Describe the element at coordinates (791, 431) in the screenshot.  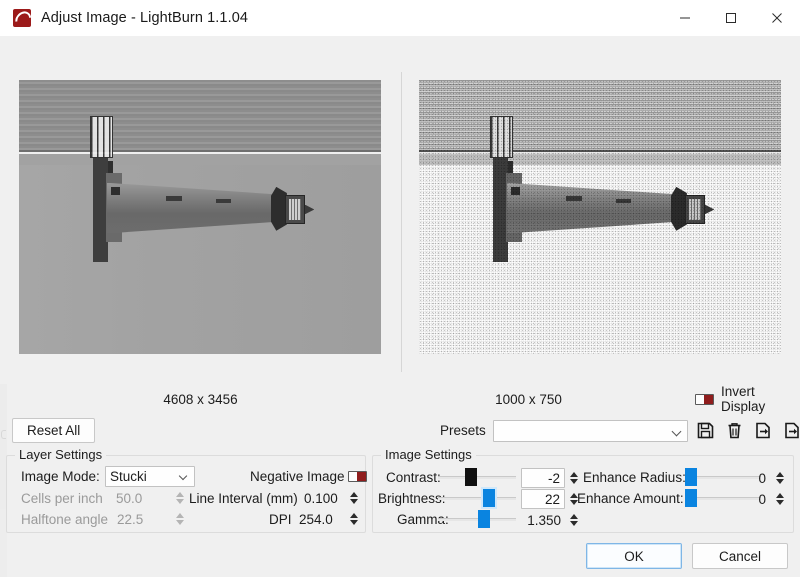
I see `export-preset-icon` at that location.